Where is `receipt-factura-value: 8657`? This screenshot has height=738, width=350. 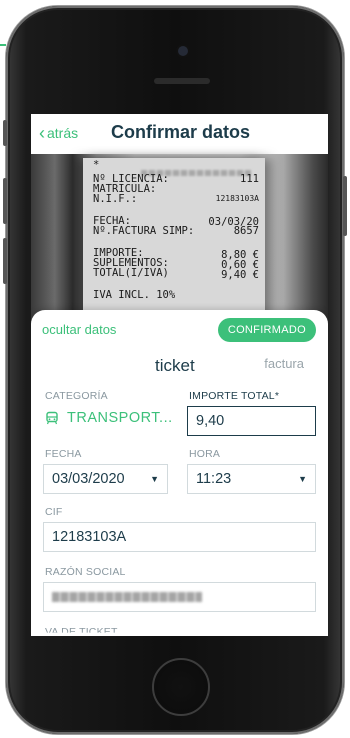
receipt-factura-value: 8657 is located at coordinates (246, 231).